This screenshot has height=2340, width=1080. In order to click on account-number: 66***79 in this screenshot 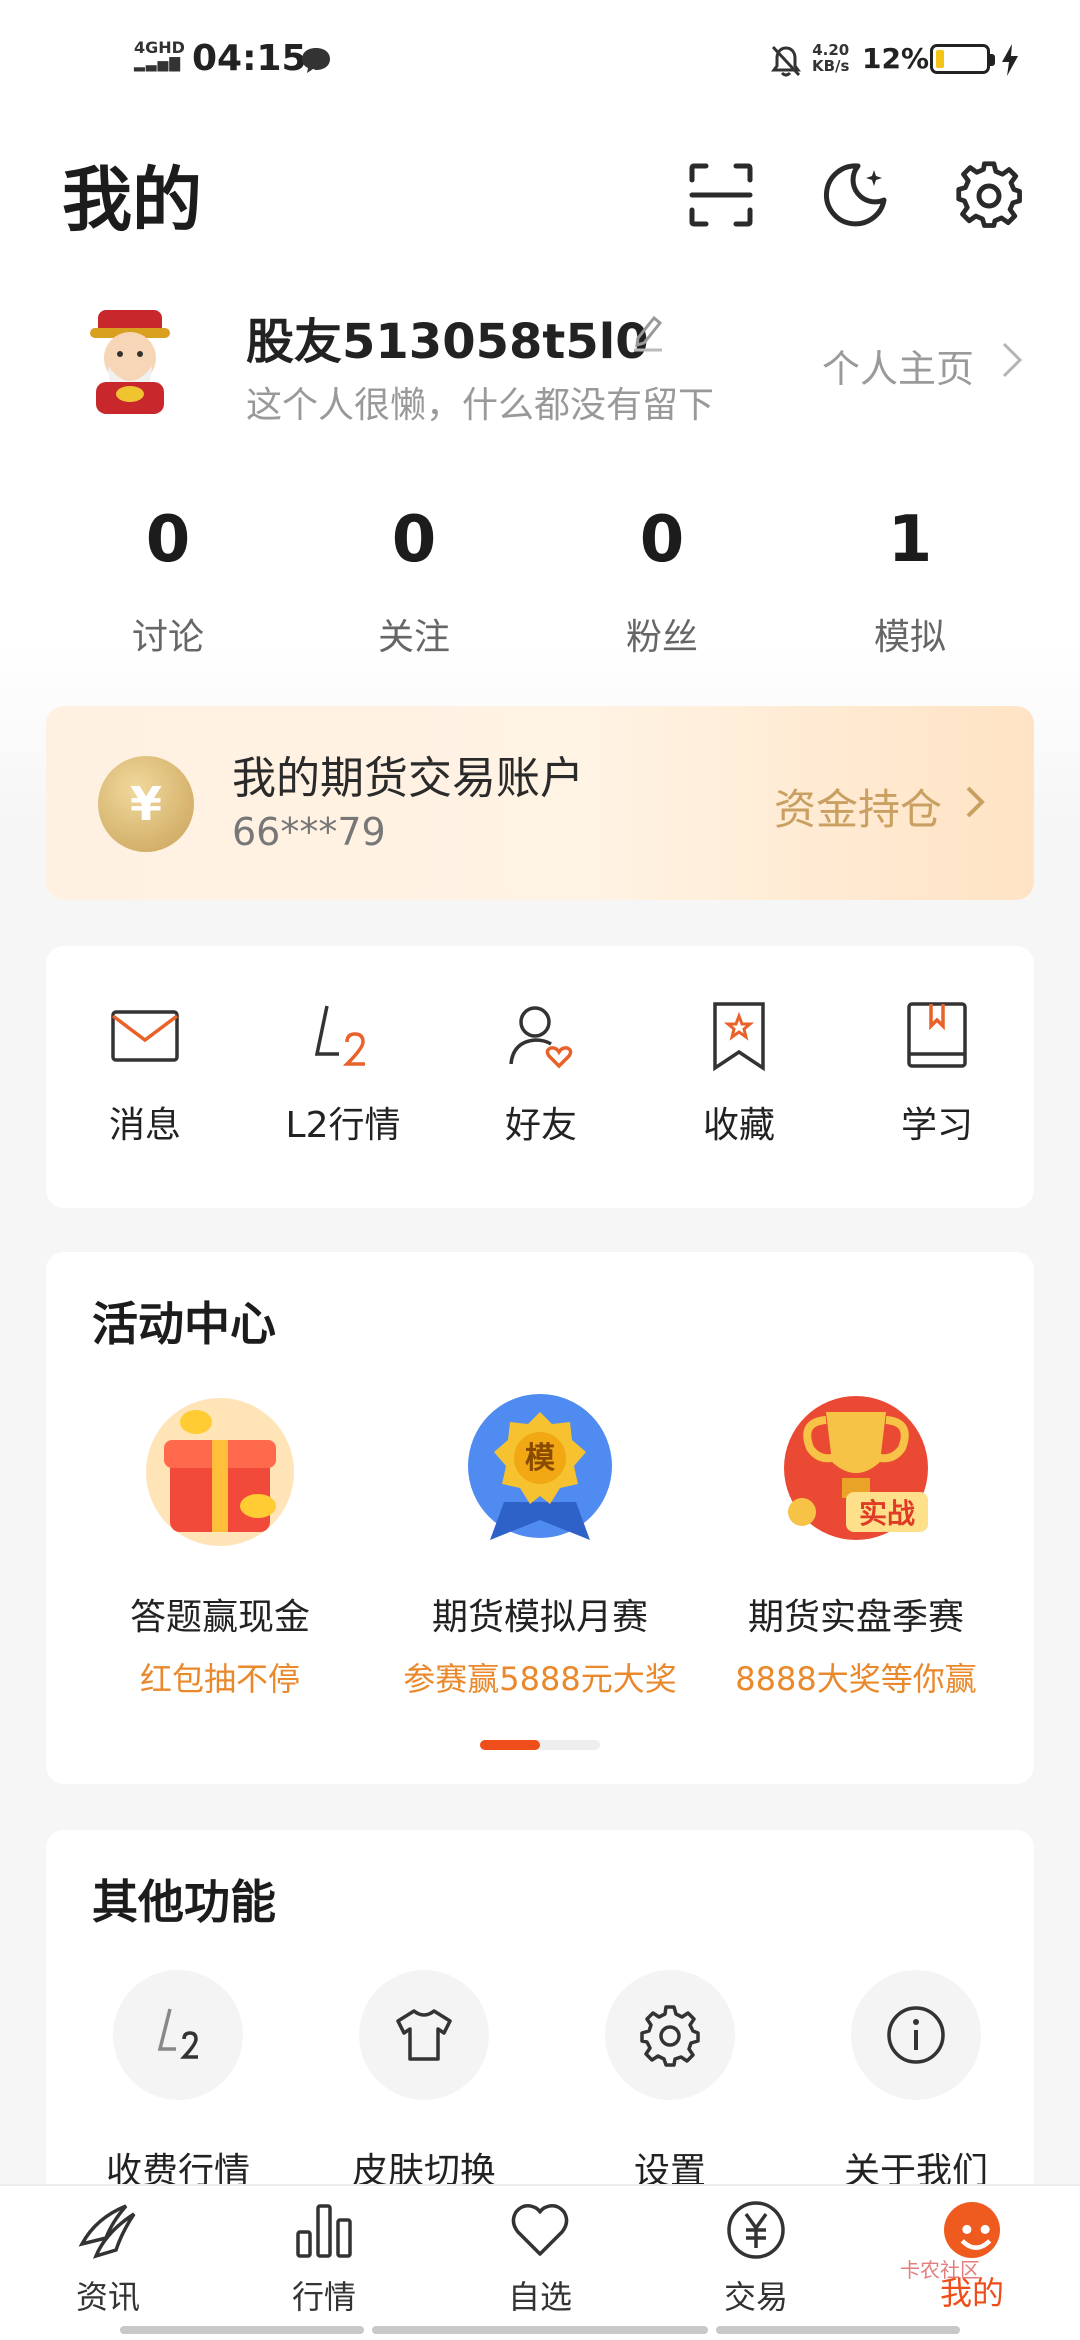, I will do `click(309, 832)`.